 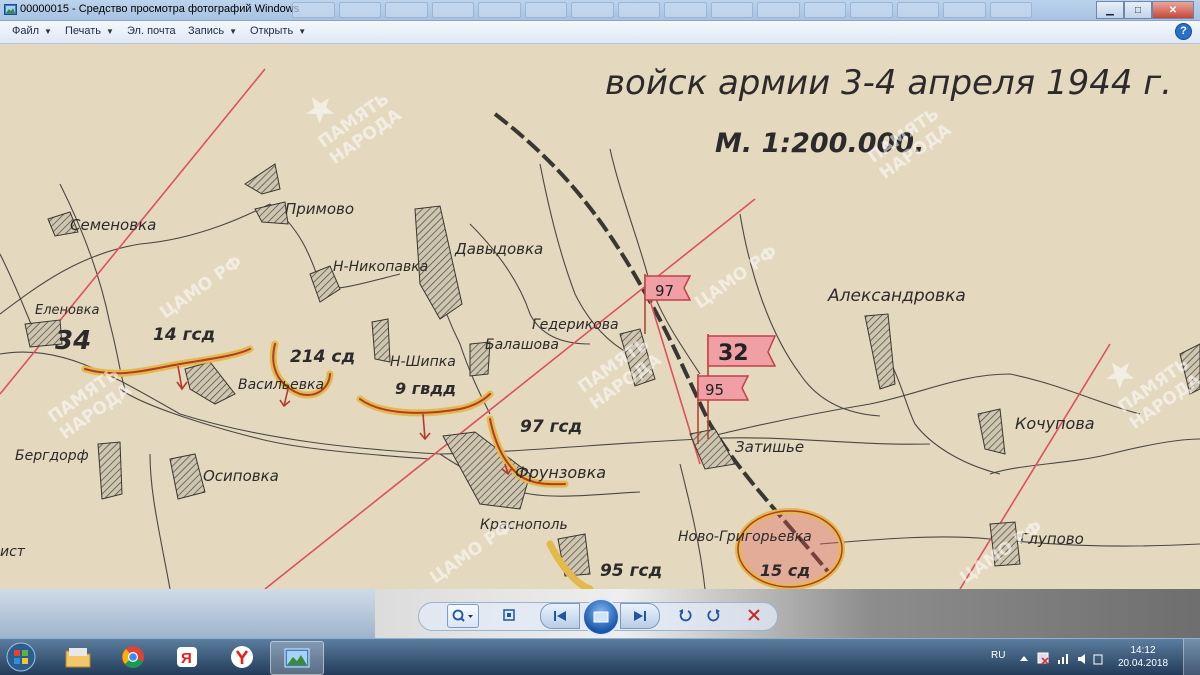 What do you see at coordinates (113, 225) in the screenshot?
I see `svg-text: Семеновка` at bounding box center [113, 225].